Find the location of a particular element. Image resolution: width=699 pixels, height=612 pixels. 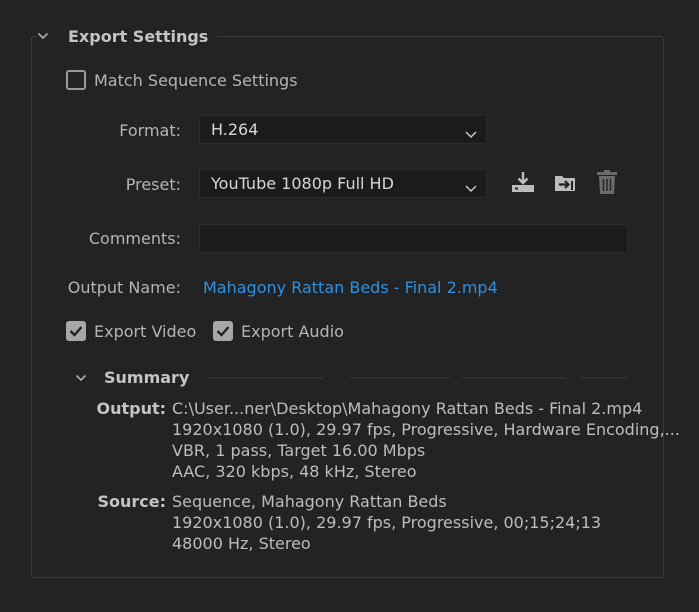

match-sequence-row: Match Sequence Settings is located at coordinates (182, 80).